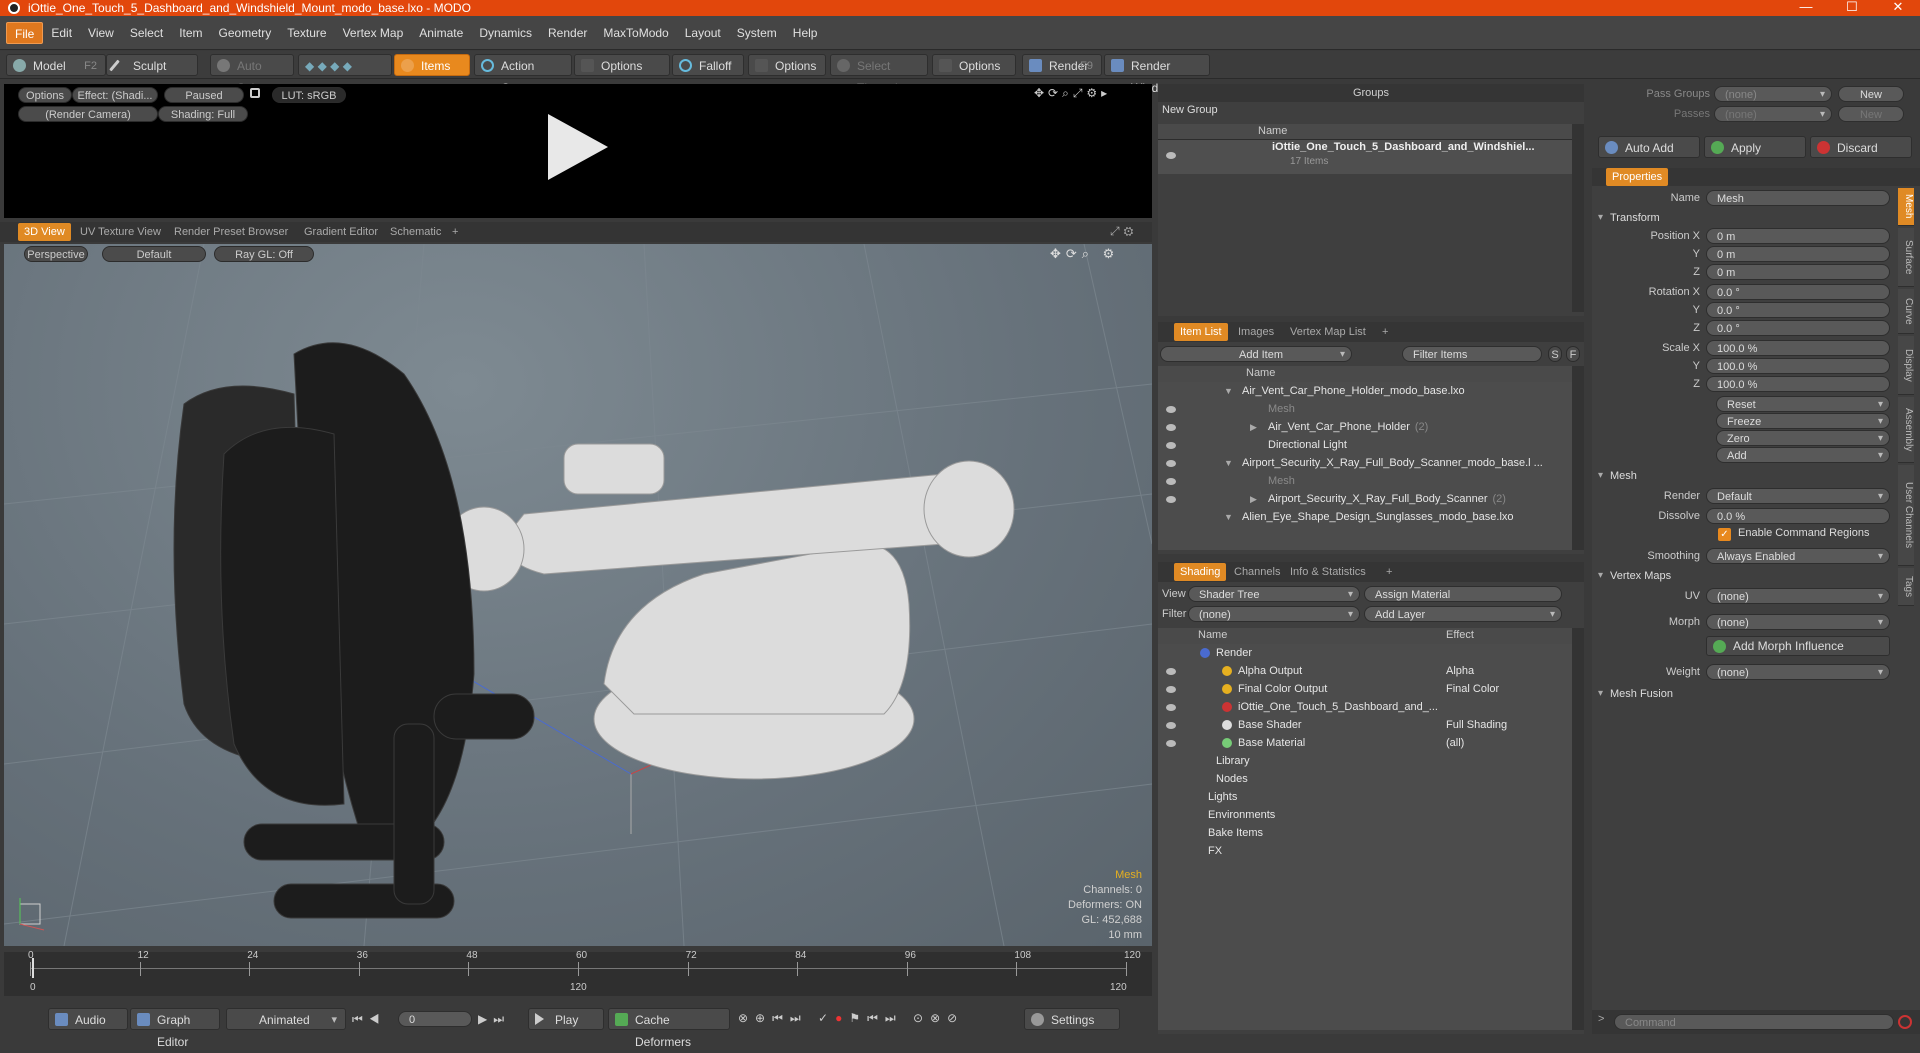  Describe the element at coordinates (1365, 427) in the screenshot. I see `item-row: ▶ Air_Vent_Car_Phone_Holder (2)` at that location.